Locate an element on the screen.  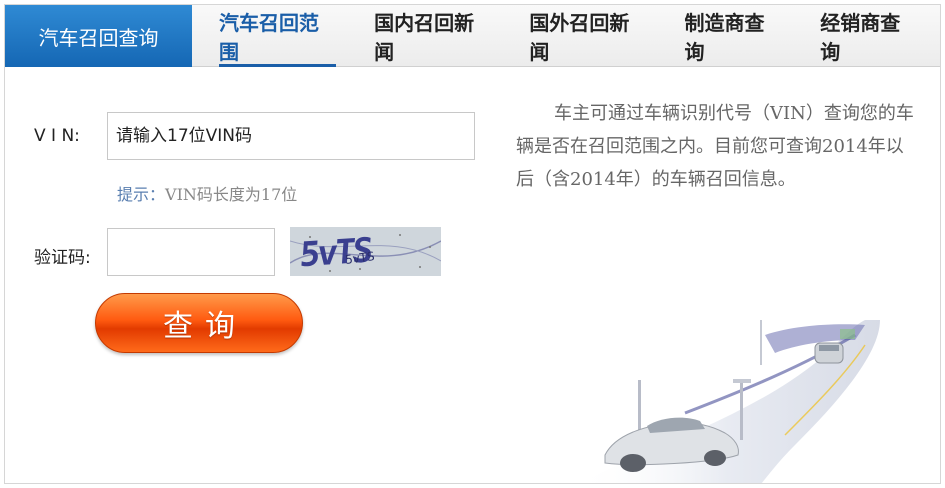
tab-manufacturer-query: 制造商查询 is located at coordinates (726, 36).